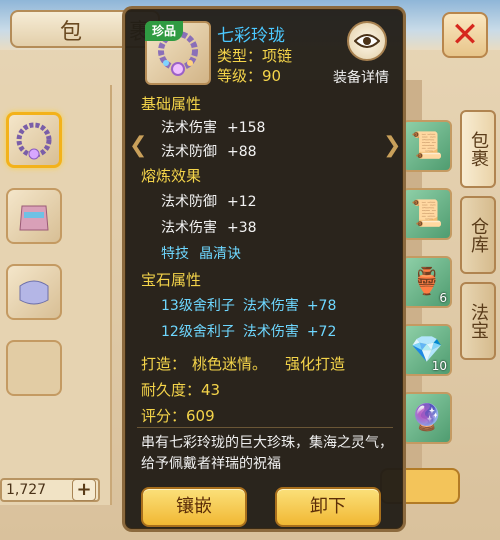 Image resolution: width=500 pixels, height=540 pixels. What do you see at coordinates (361, 77) in the screenshot?
I see `detail-label: 装备详情` at bounding box center [361, 77].